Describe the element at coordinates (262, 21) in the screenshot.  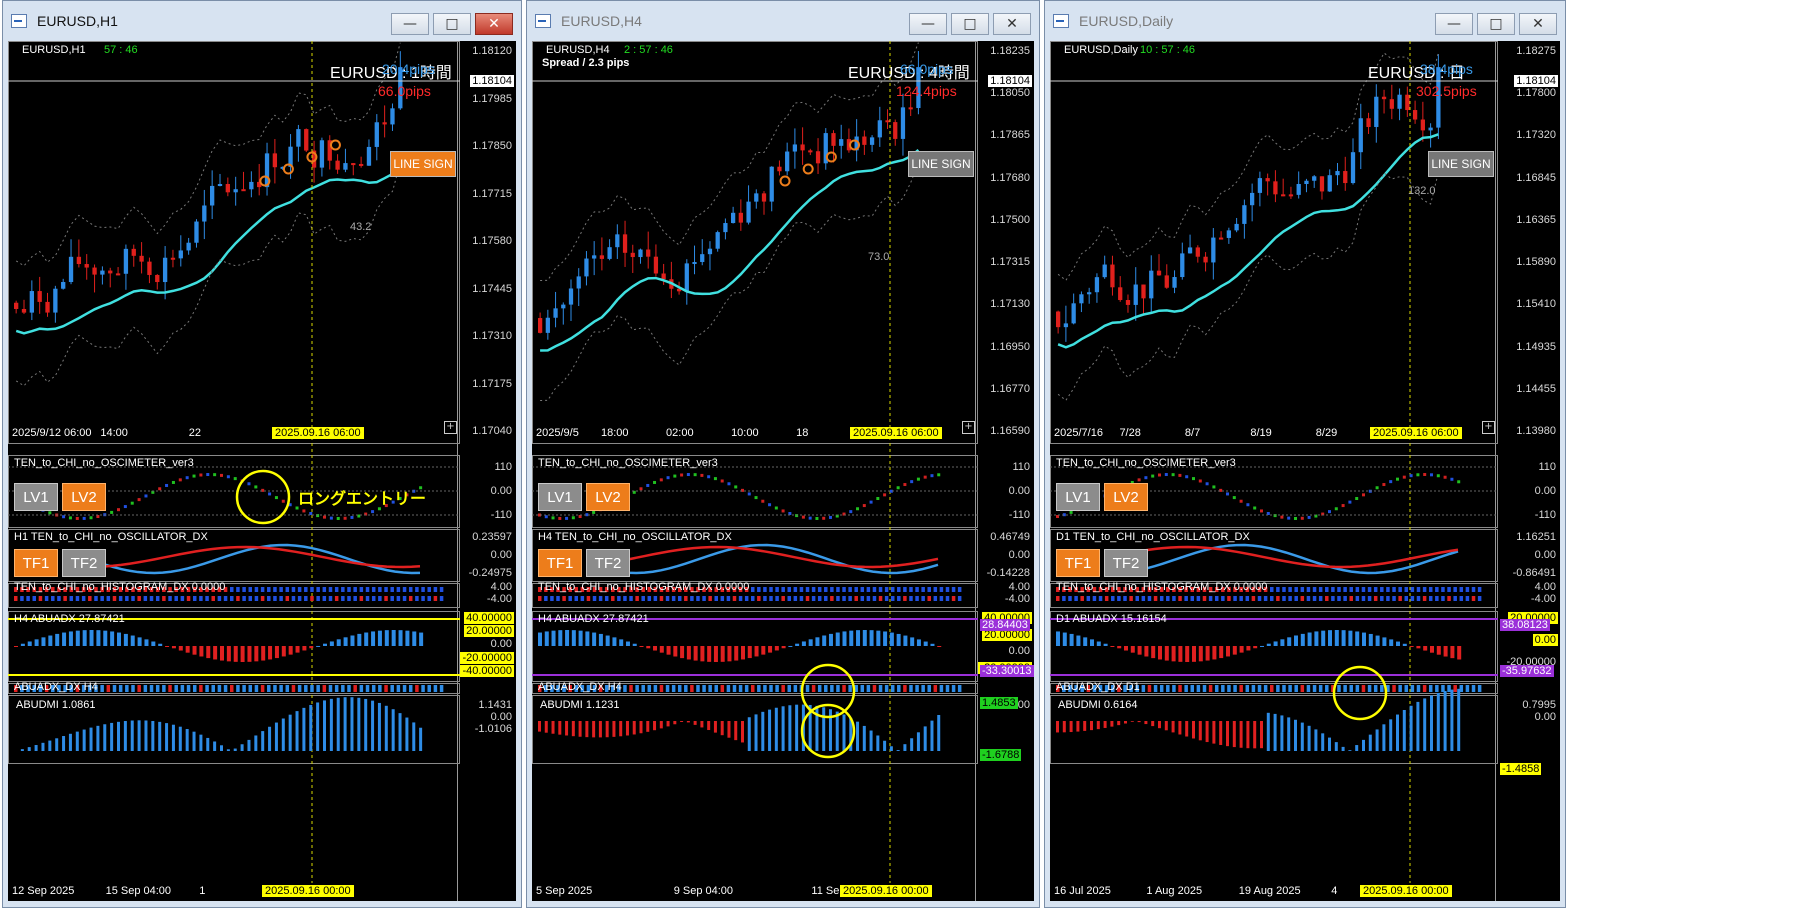
I see `window-titlebar: EURUSD,H1 — □ ✕` at that location.